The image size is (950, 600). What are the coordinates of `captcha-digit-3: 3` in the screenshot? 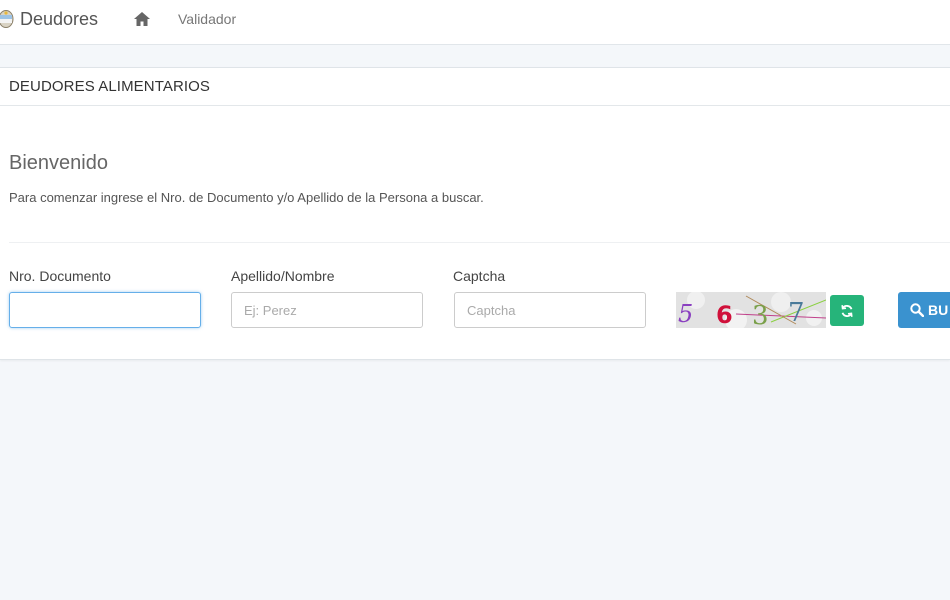 It's located at (760, 314).